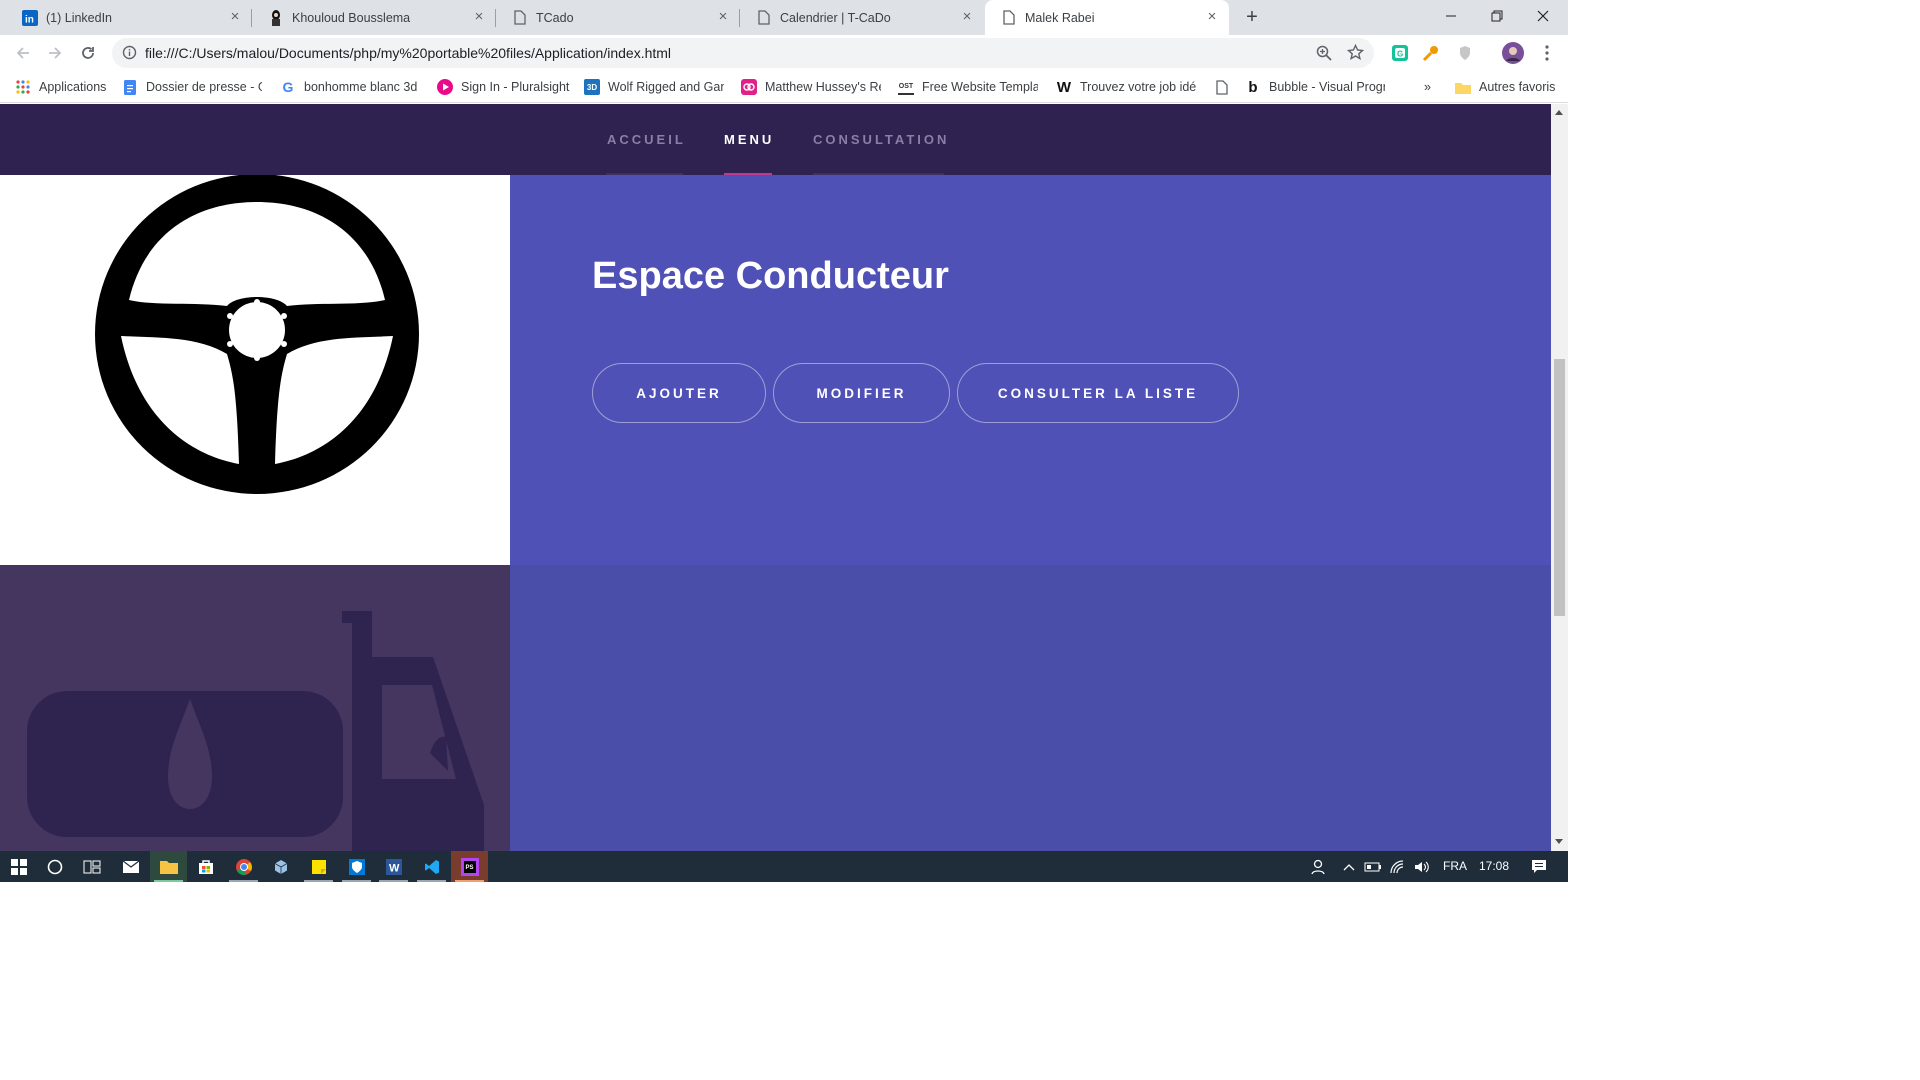  I want to click on tab-malek-rabei: Malek Rabei ×, so click(1107, 17).